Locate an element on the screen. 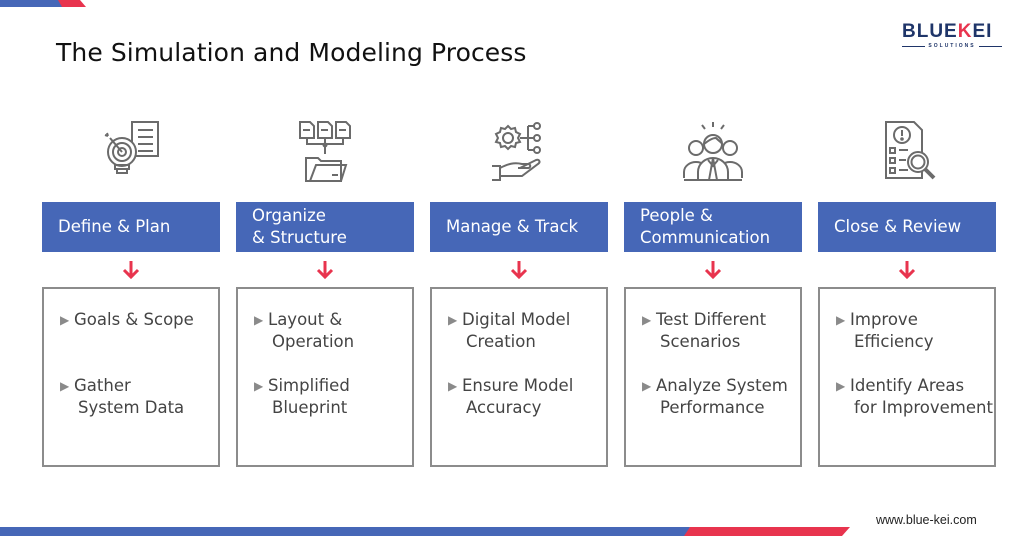  bullet-text-continued: Performance is located at coordinates (712, 407).